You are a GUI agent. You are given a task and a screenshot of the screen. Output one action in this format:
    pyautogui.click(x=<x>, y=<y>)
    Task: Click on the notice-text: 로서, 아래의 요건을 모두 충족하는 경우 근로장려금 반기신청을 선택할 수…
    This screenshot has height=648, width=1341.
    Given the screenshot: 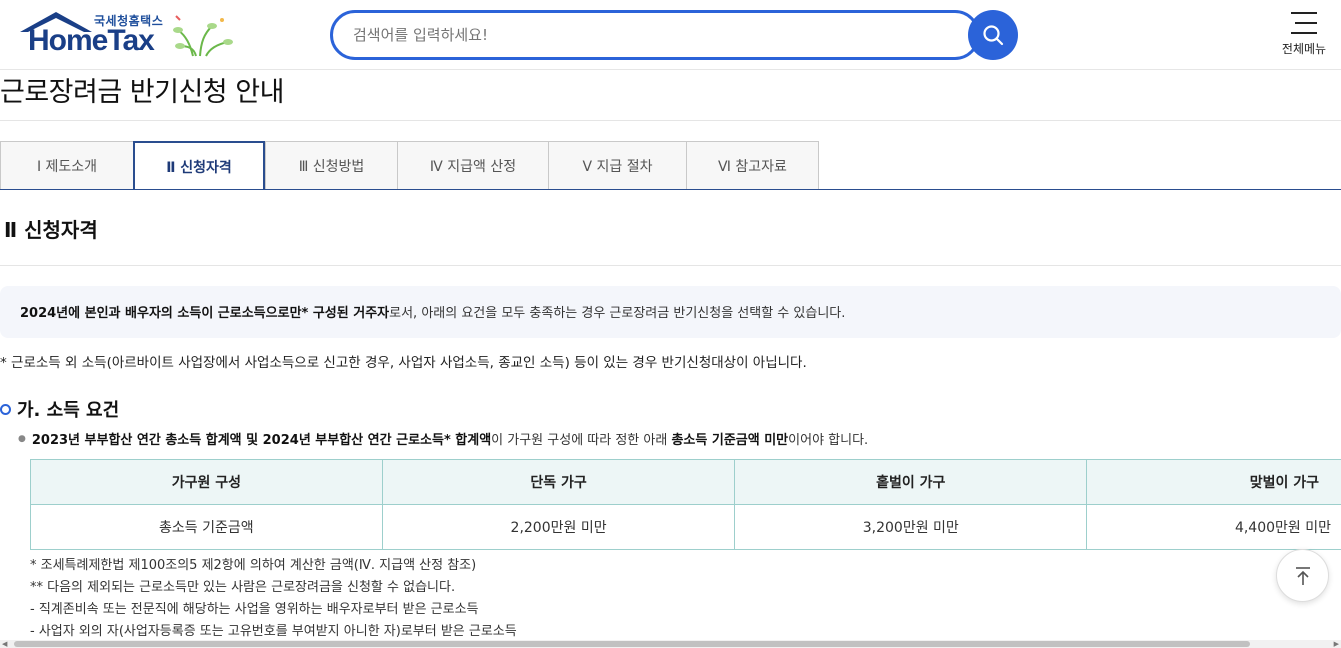 What is the action you would take?
    pyautogui.click(x=617, y=313)
    